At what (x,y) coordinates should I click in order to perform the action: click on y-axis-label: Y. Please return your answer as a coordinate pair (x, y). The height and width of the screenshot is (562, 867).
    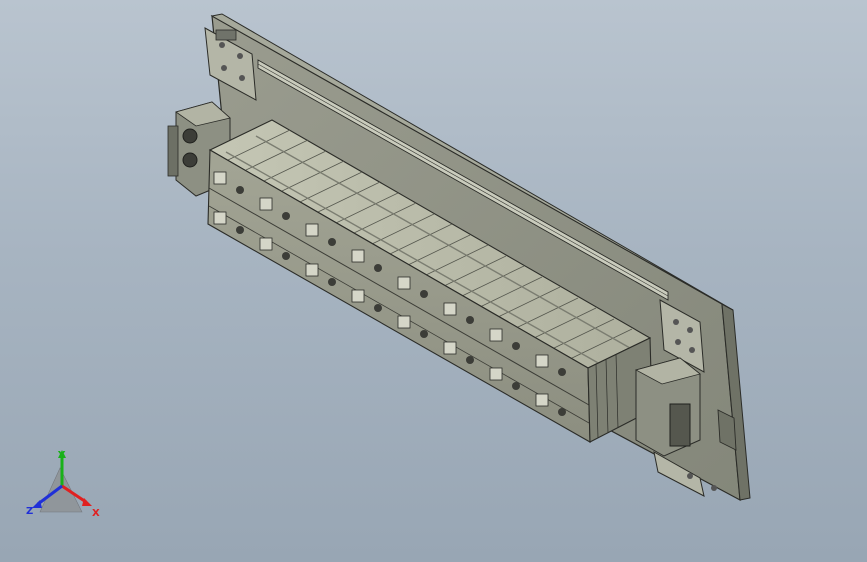
    Looking at the image, I should click on (61, 455).